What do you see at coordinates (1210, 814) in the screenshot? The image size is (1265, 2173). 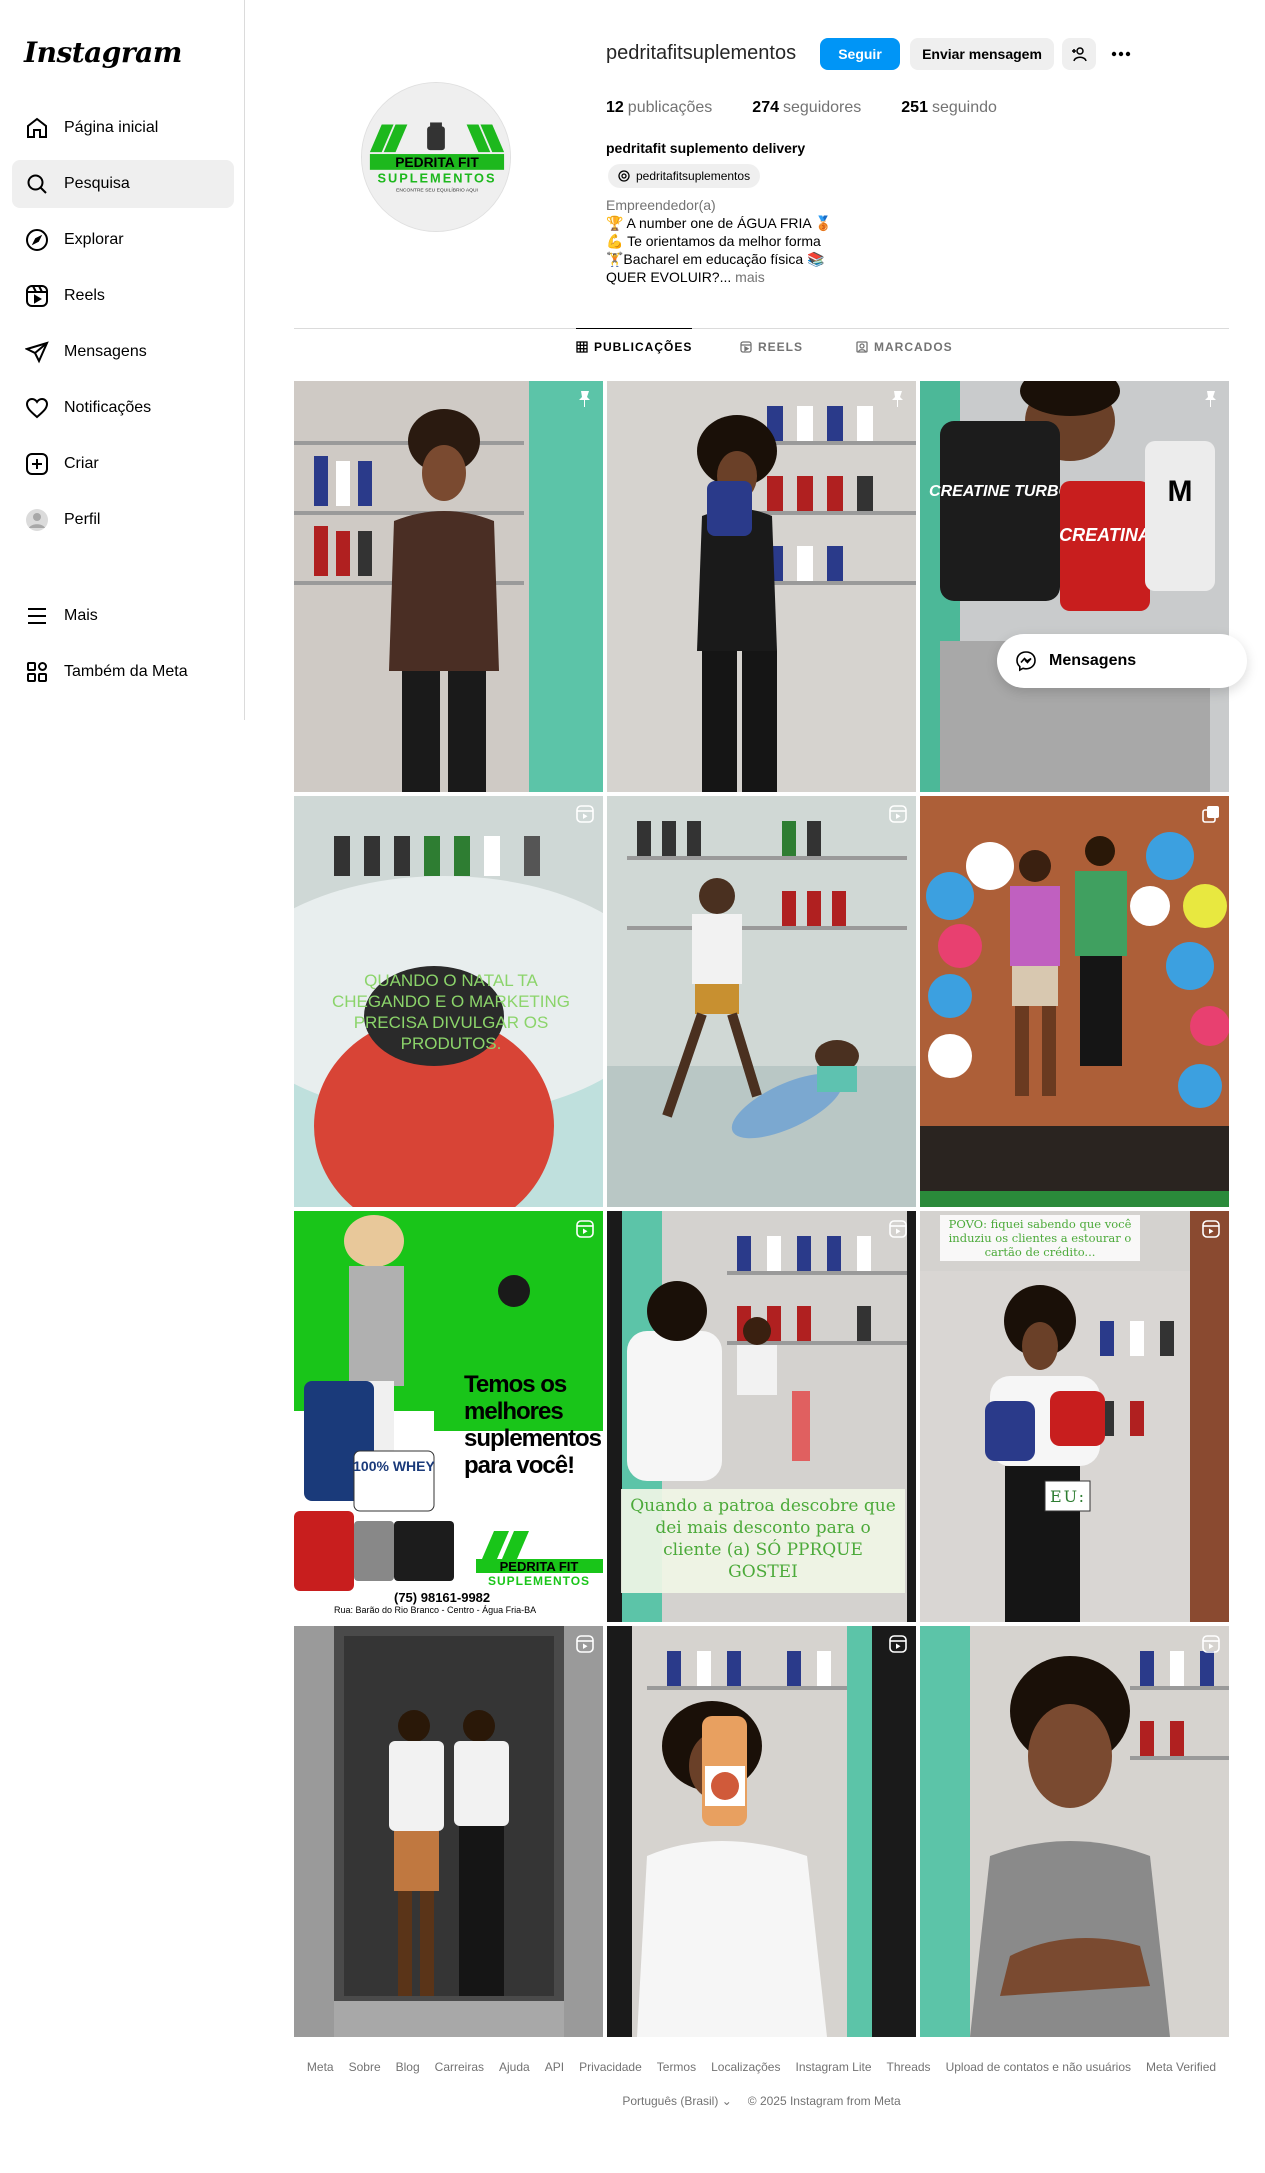 I see `carousel-icon` at bounding box center [1210, 814].